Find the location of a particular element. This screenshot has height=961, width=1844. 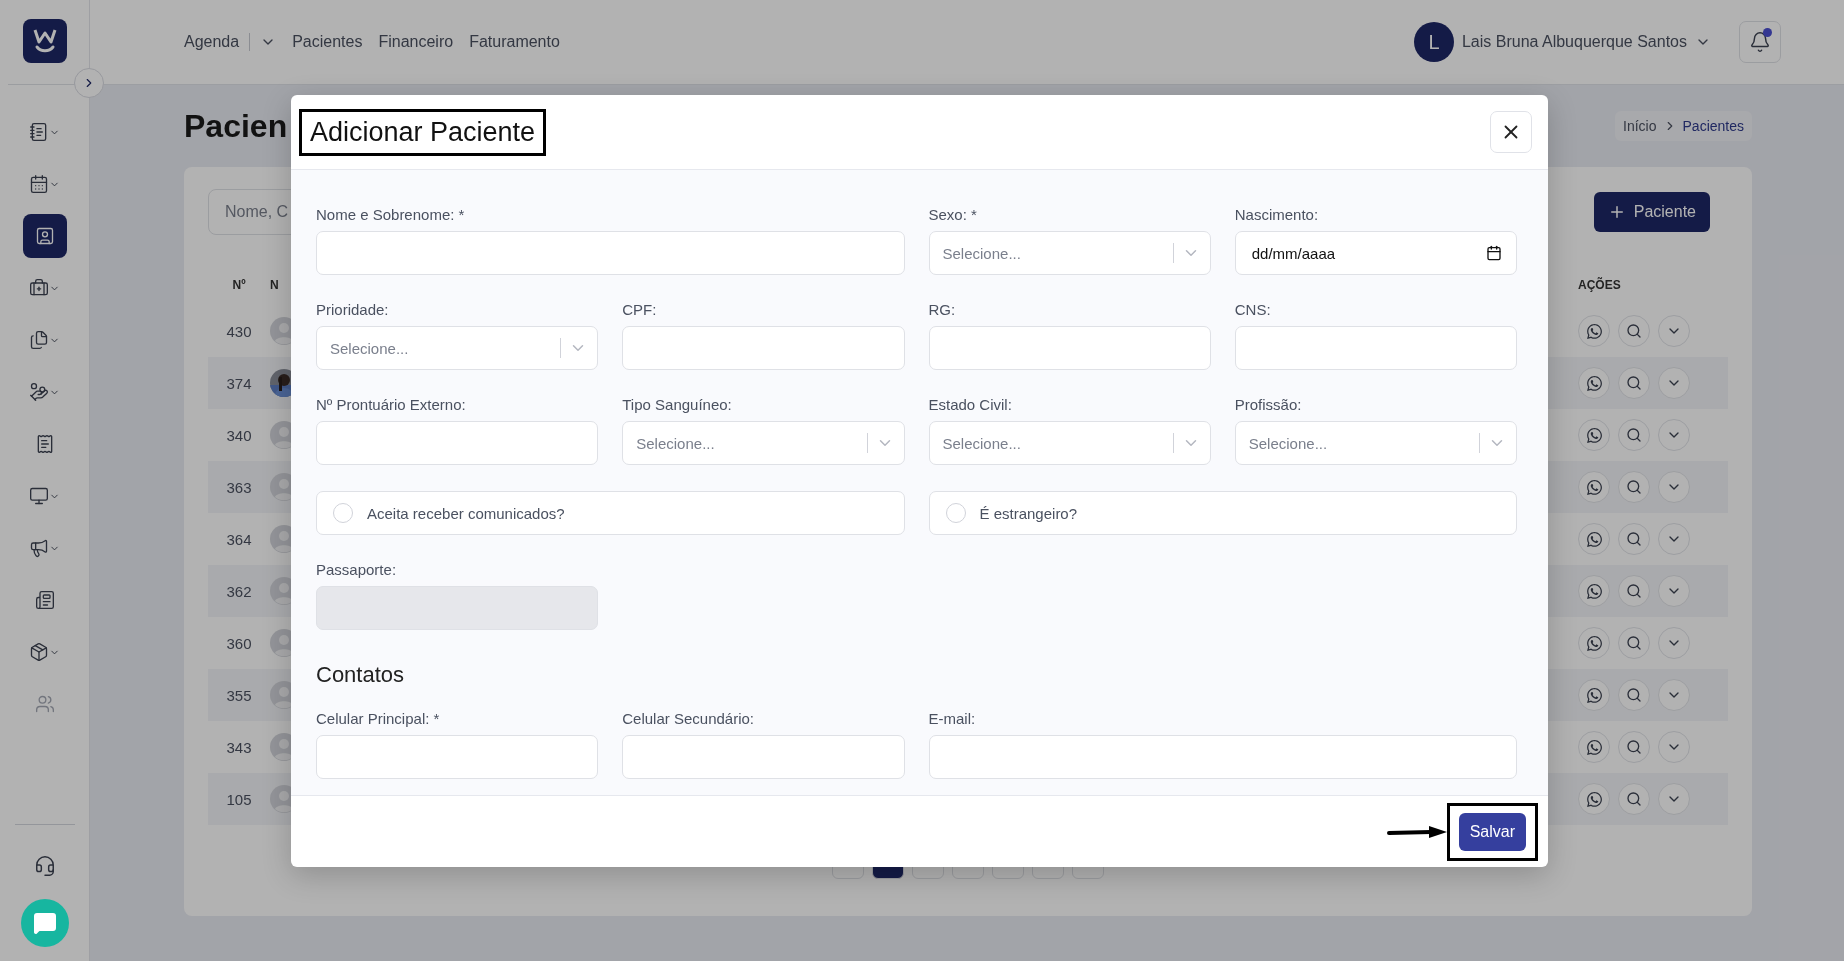

field-label: RG: is located at coordinates (942, 309).